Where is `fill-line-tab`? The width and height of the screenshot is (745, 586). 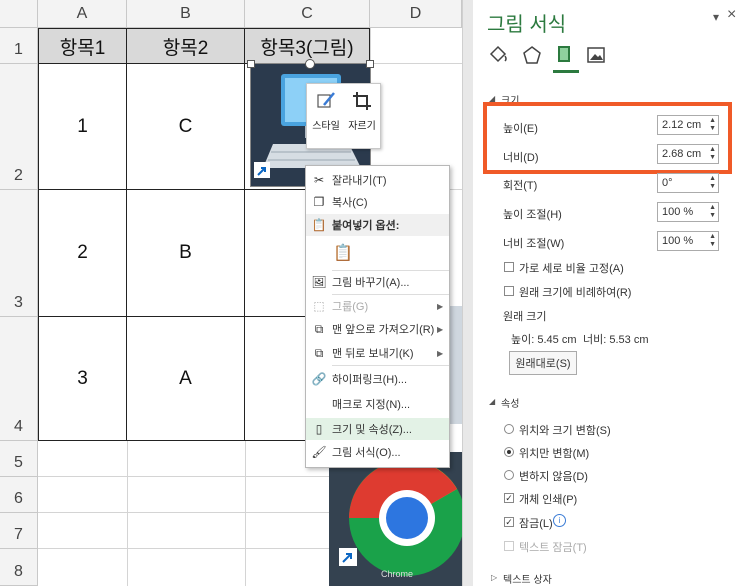 fill-line-tab is located at coordinates (499, 56).